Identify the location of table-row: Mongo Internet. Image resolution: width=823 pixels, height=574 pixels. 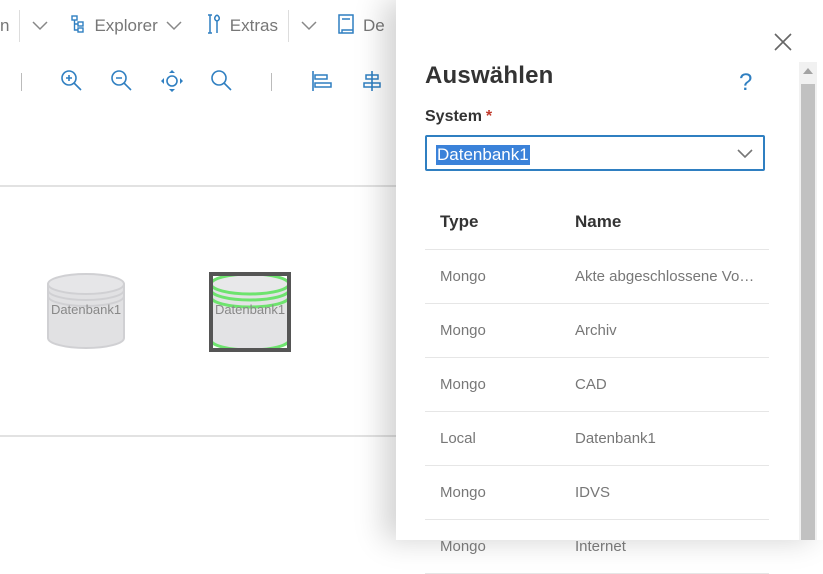
(597, 547).